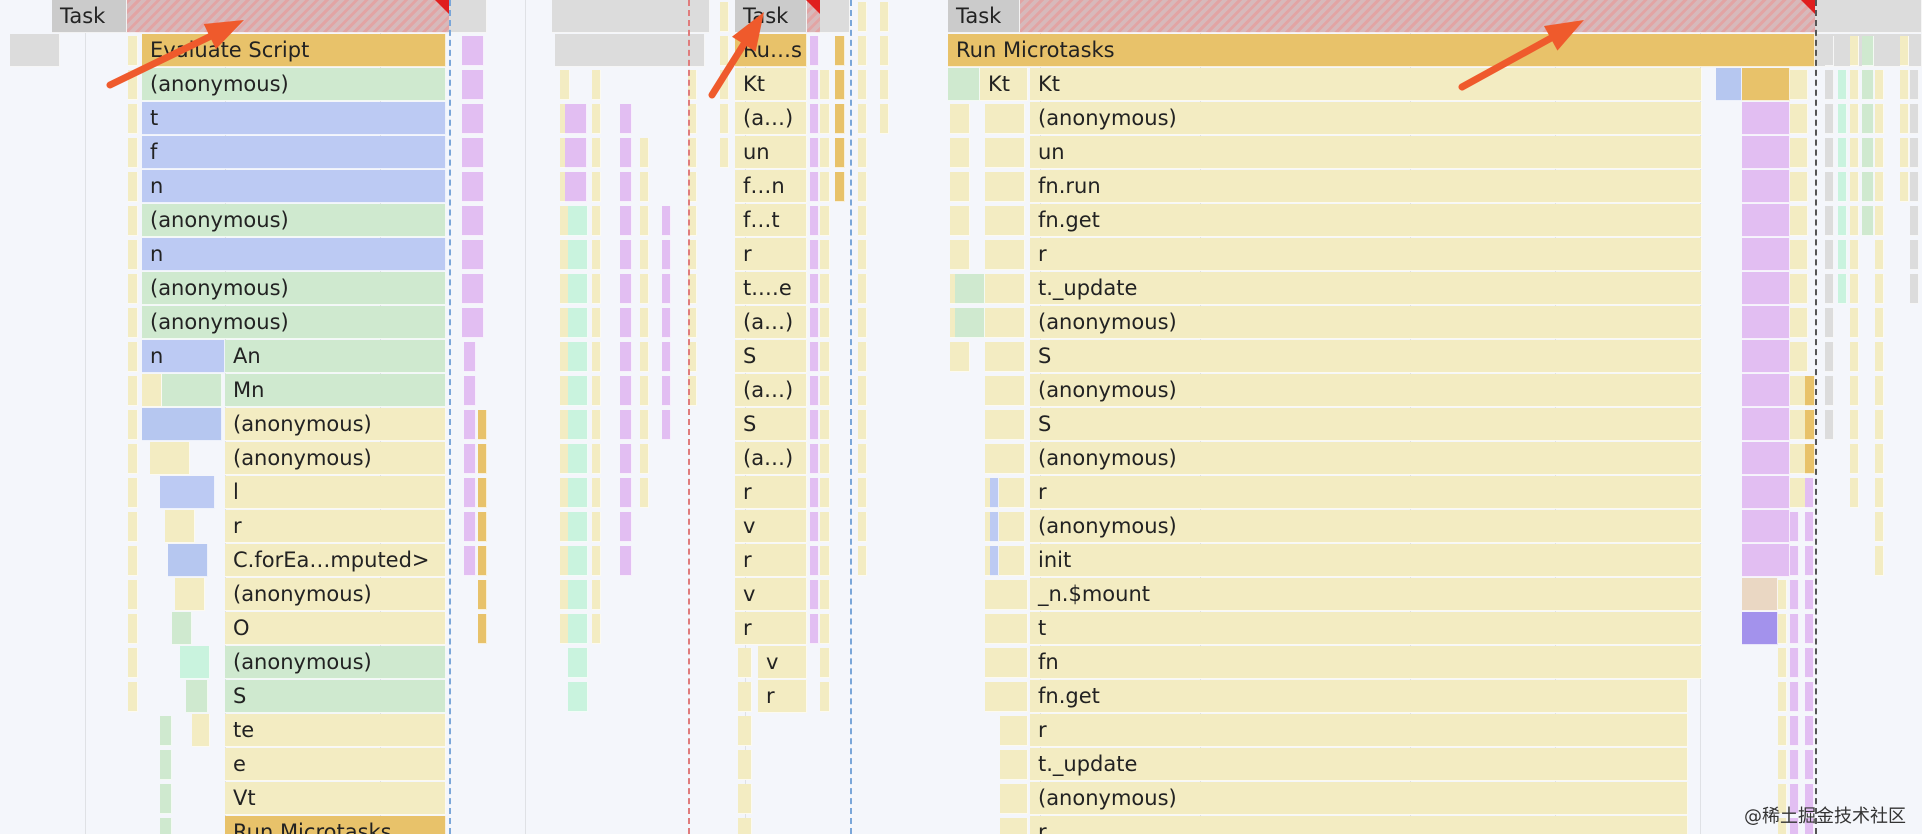 This screenshot has height=834, width=1922. Describe the element at coordinates (845, 55) in the screenshot. I see `annotation-arrows` at that location.